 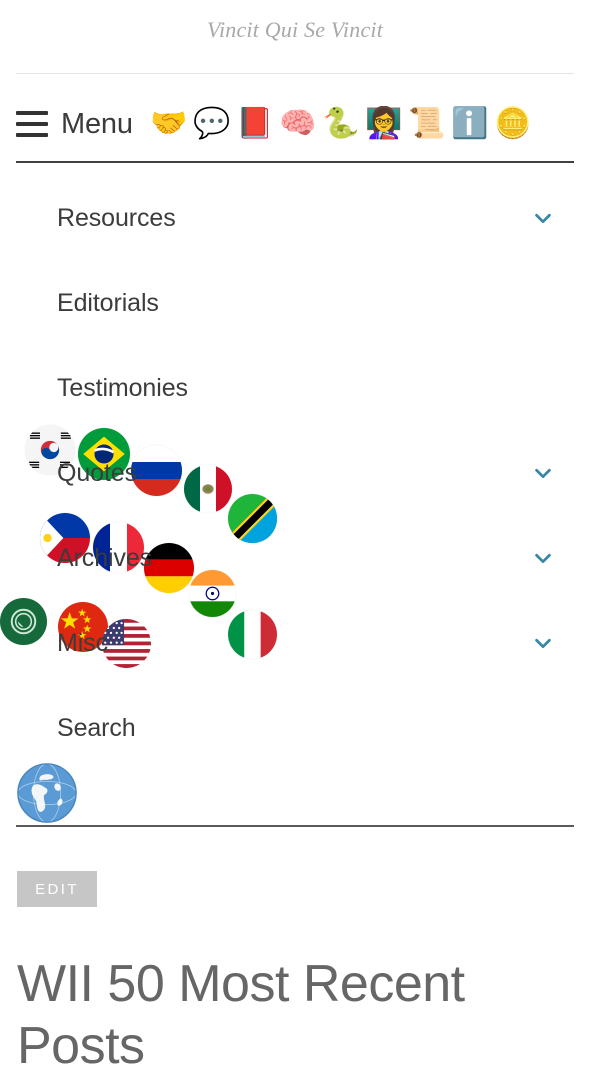 What do you see at coordinates (295, 217) in the screenshot?
I see `nav-item-resources: Resources` at bounding box center [295, 217].